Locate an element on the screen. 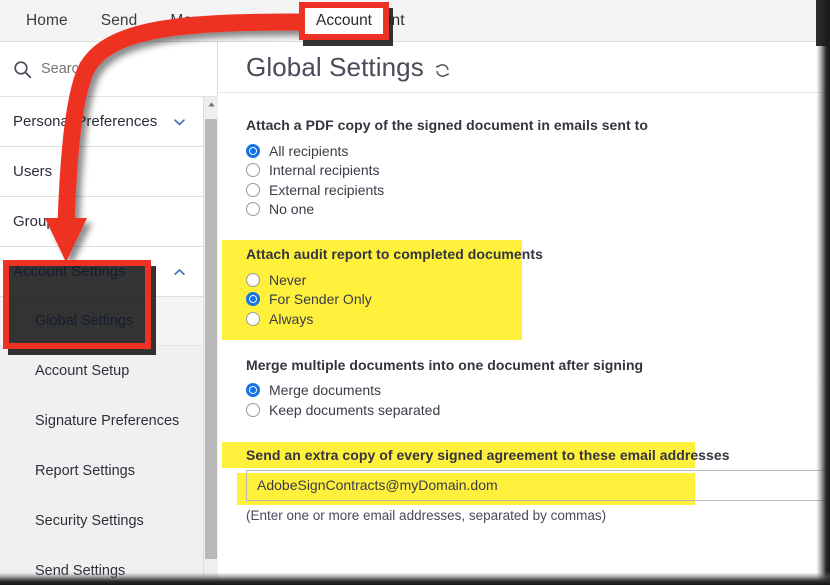  radio-option-for-sender-only: For Sender Only is located at coordinates (538, 300).